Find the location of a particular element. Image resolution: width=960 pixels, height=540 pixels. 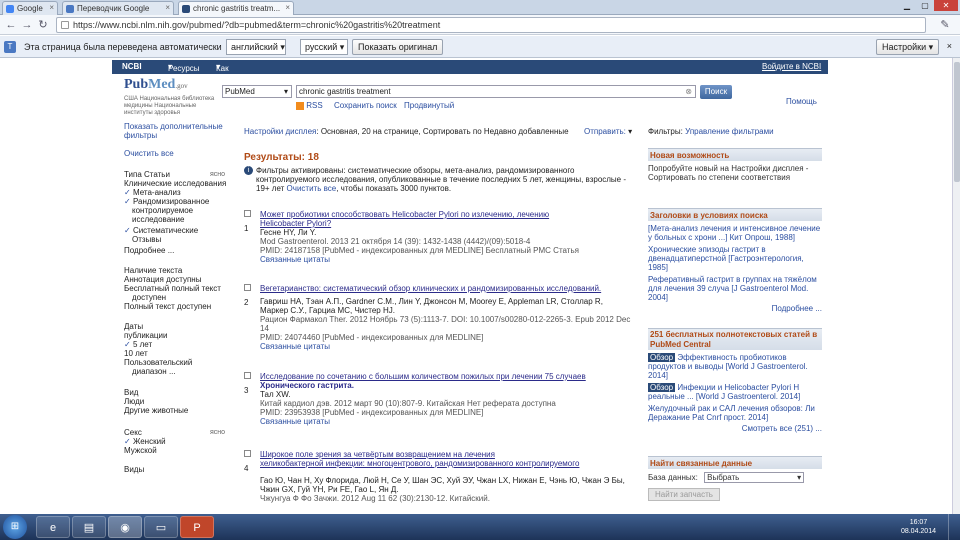

filter-item: Другие животные is located at coordinates (181, 410).